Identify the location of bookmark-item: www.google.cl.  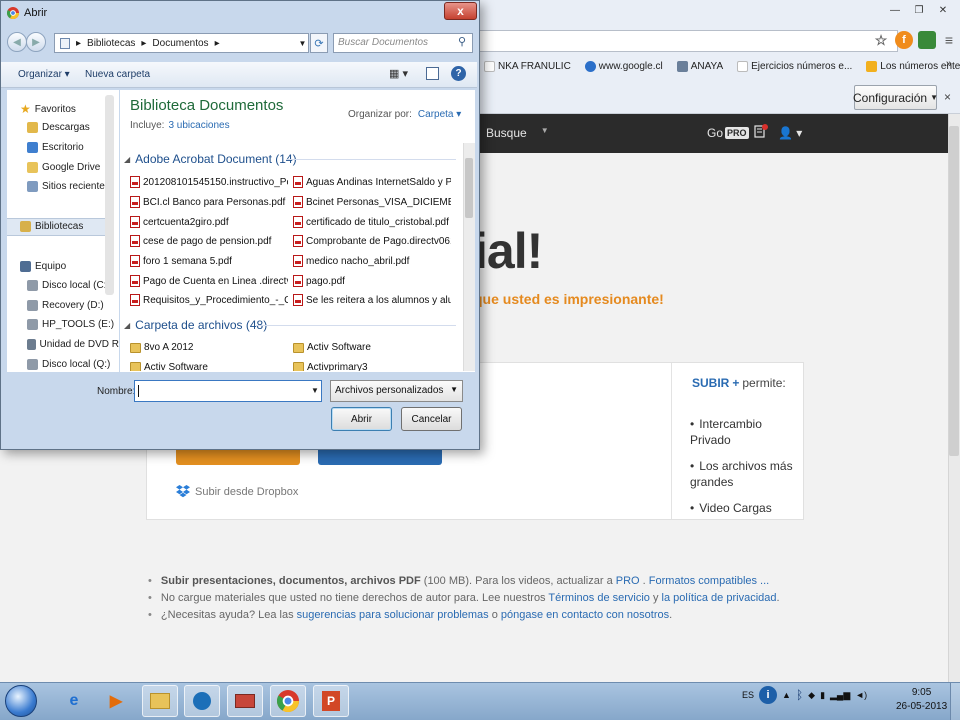
(623, 66).